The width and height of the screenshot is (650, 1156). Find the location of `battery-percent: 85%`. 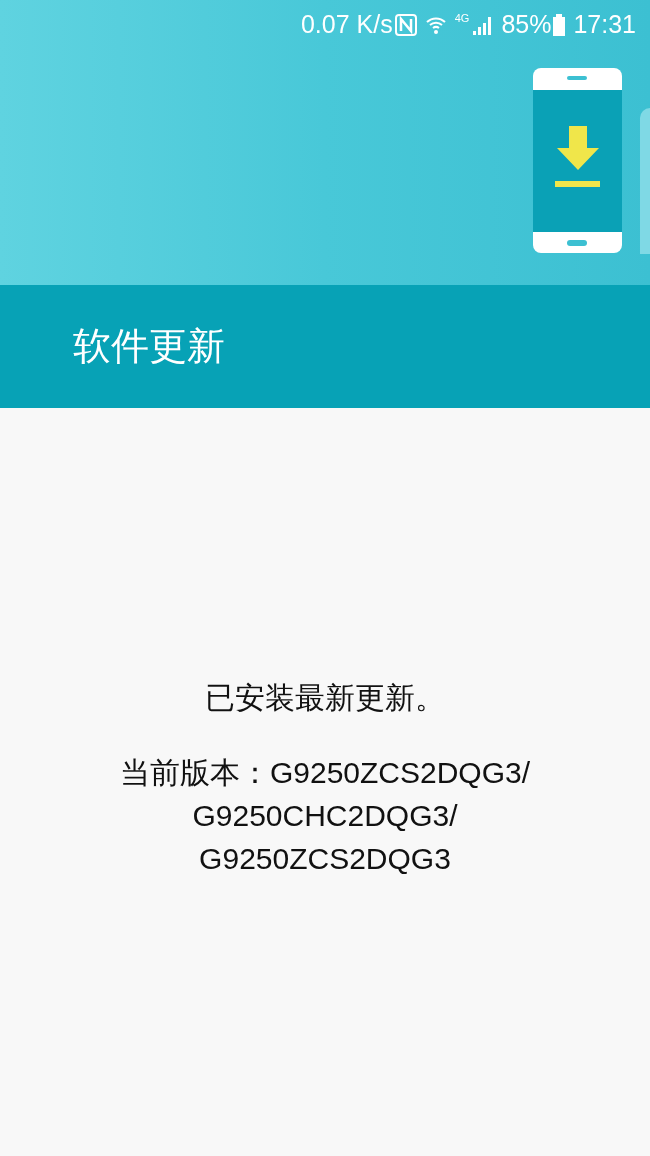

battery-percent: 85% is located at coordinates (526, 24).